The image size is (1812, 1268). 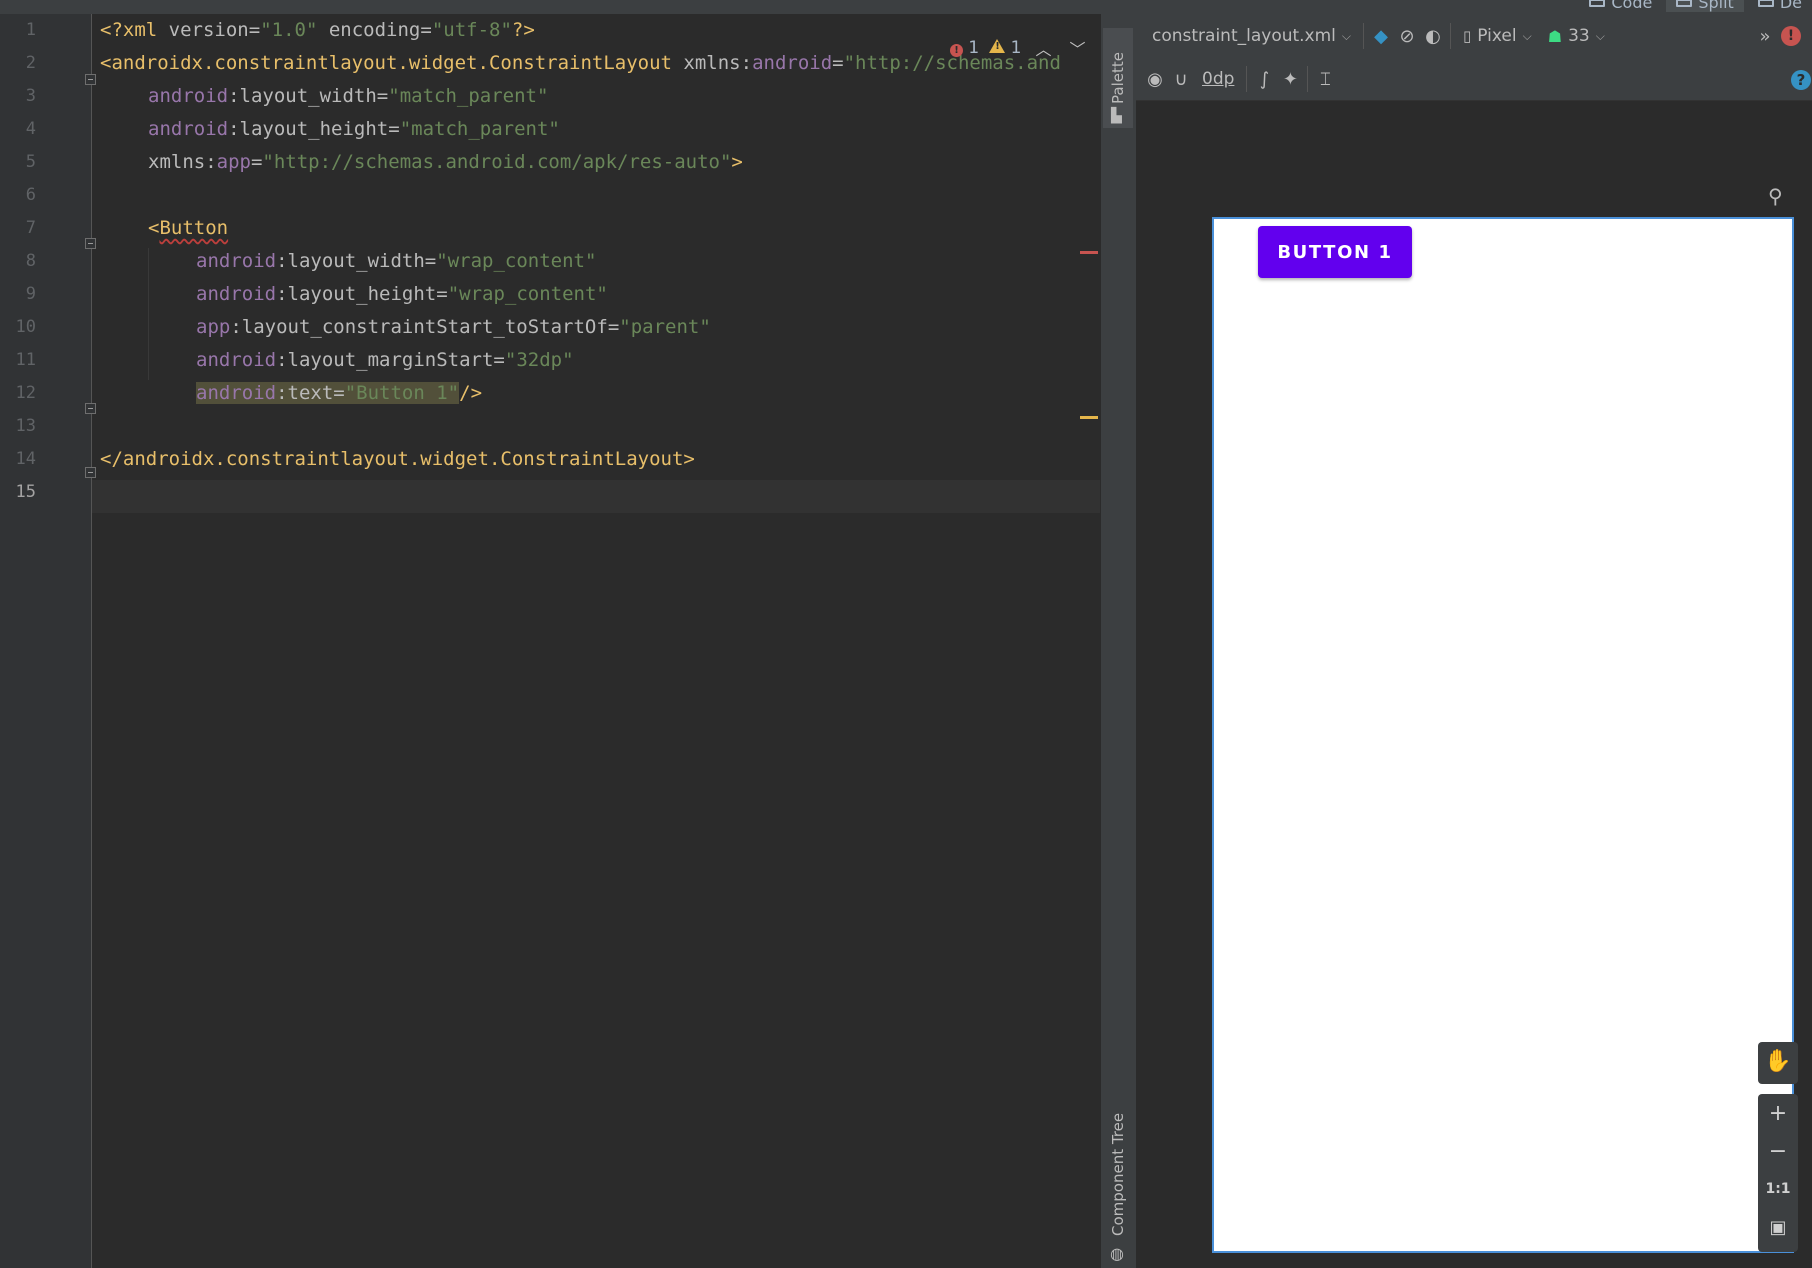 I want to click on code-token: Button, so click(x=194, y=228).